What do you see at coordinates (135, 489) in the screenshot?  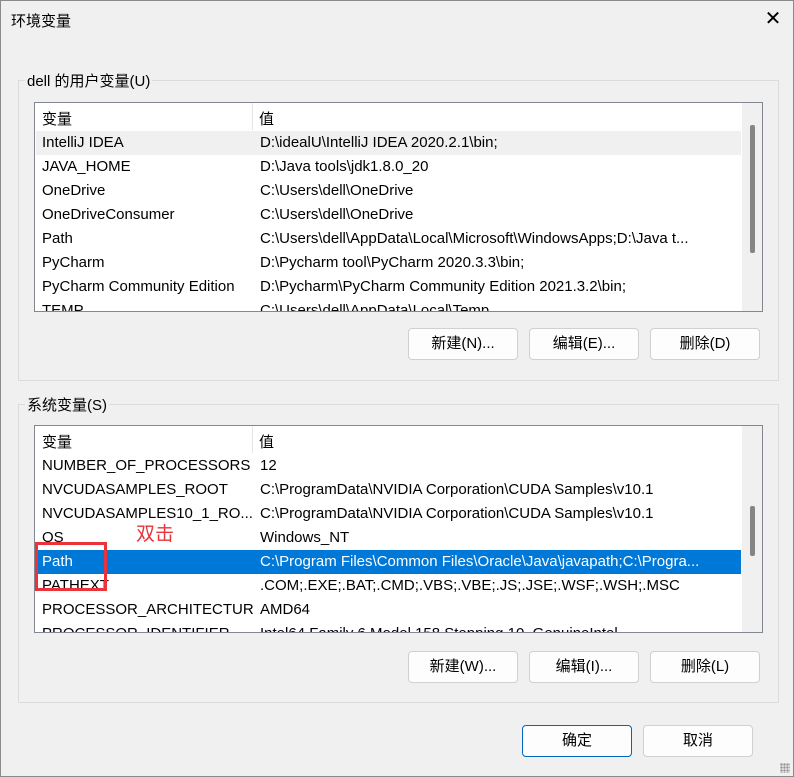 I see `variable-name: NVCUDASAMPLES_ROOT` at bounding box center [135, 489].